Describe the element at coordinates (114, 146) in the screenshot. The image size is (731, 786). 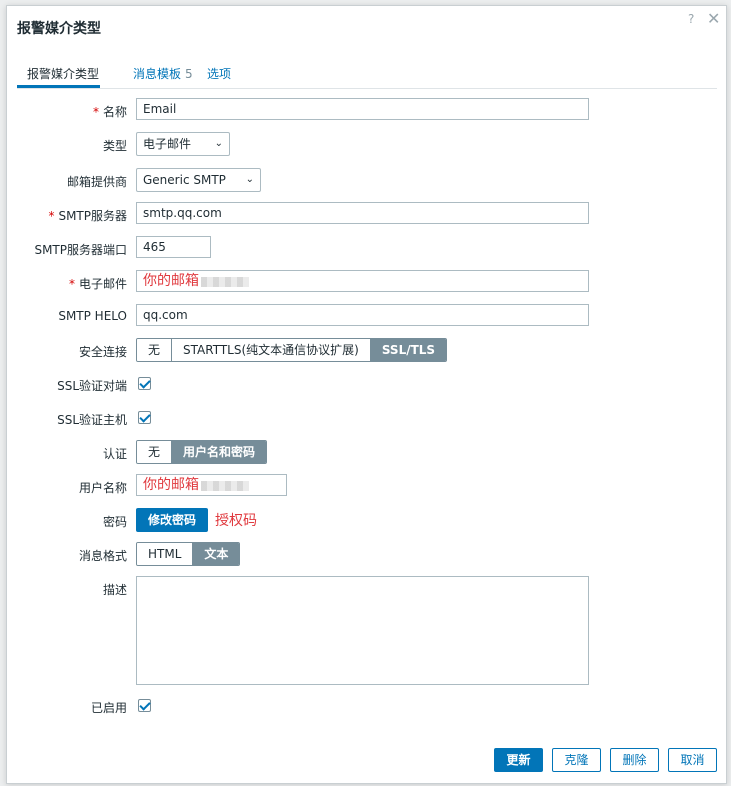
I see `type-label: 类型` at that location.